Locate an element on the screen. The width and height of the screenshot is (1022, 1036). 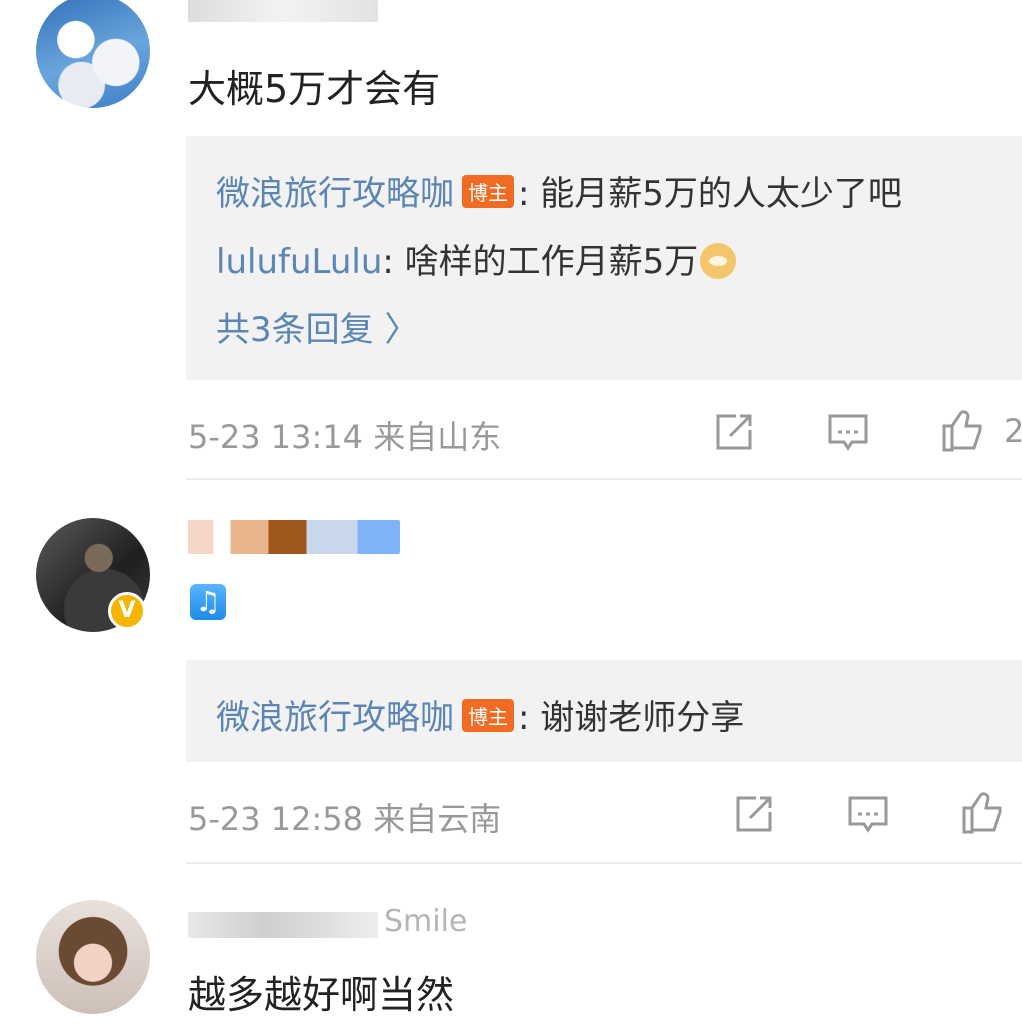
timestamp: 5-23 13:14 is located at coordinates (276, 437).